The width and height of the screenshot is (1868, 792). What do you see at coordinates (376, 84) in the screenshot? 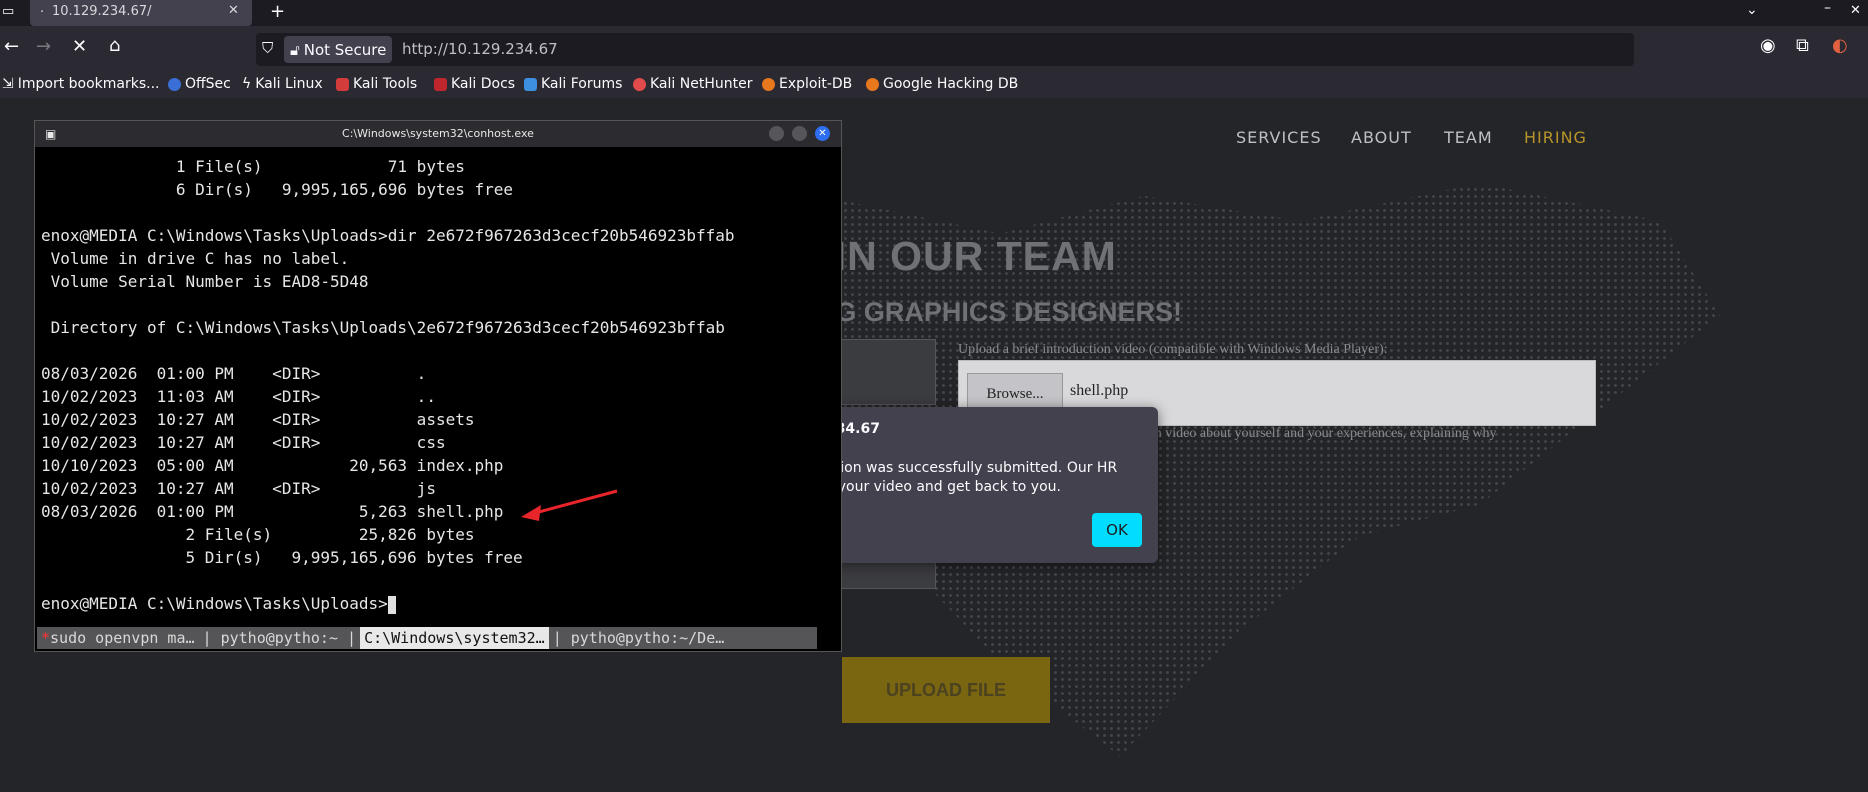
I see `bookmark-kali-tools: Kali Tools` at bounding box center [376, 84].